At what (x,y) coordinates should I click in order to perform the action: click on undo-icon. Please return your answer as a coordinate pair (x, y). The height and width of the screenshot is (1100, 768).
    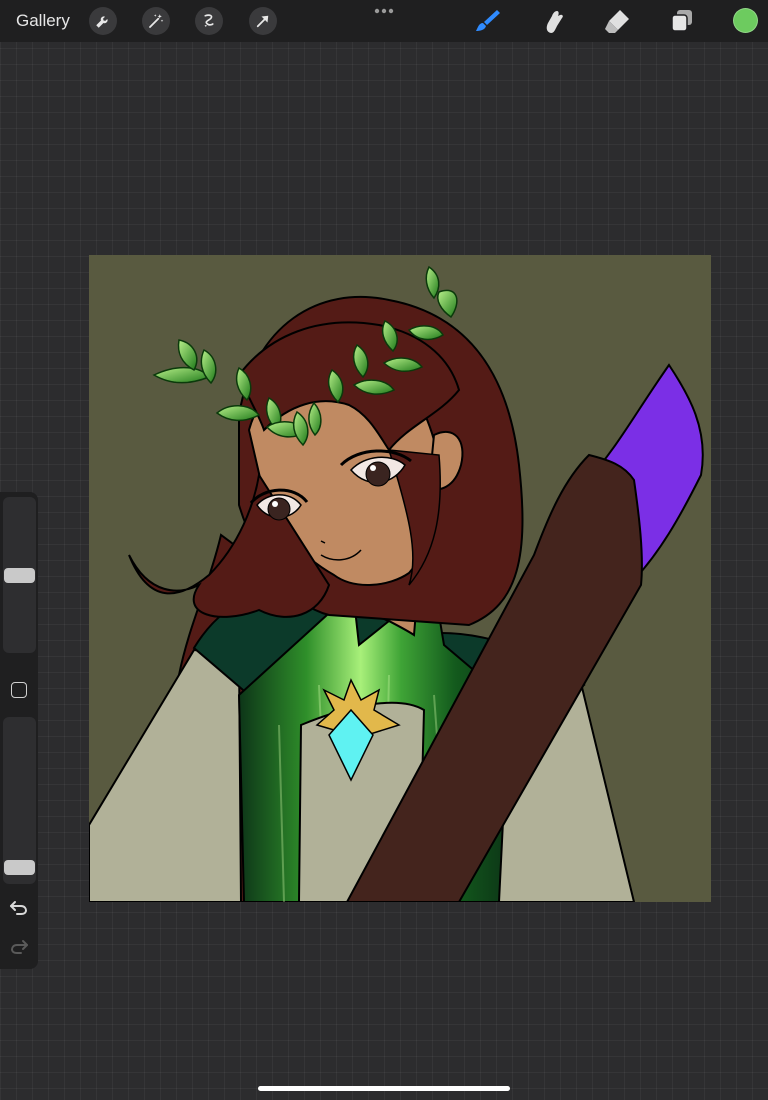
    Looking at the image, I should click on (19, 907).